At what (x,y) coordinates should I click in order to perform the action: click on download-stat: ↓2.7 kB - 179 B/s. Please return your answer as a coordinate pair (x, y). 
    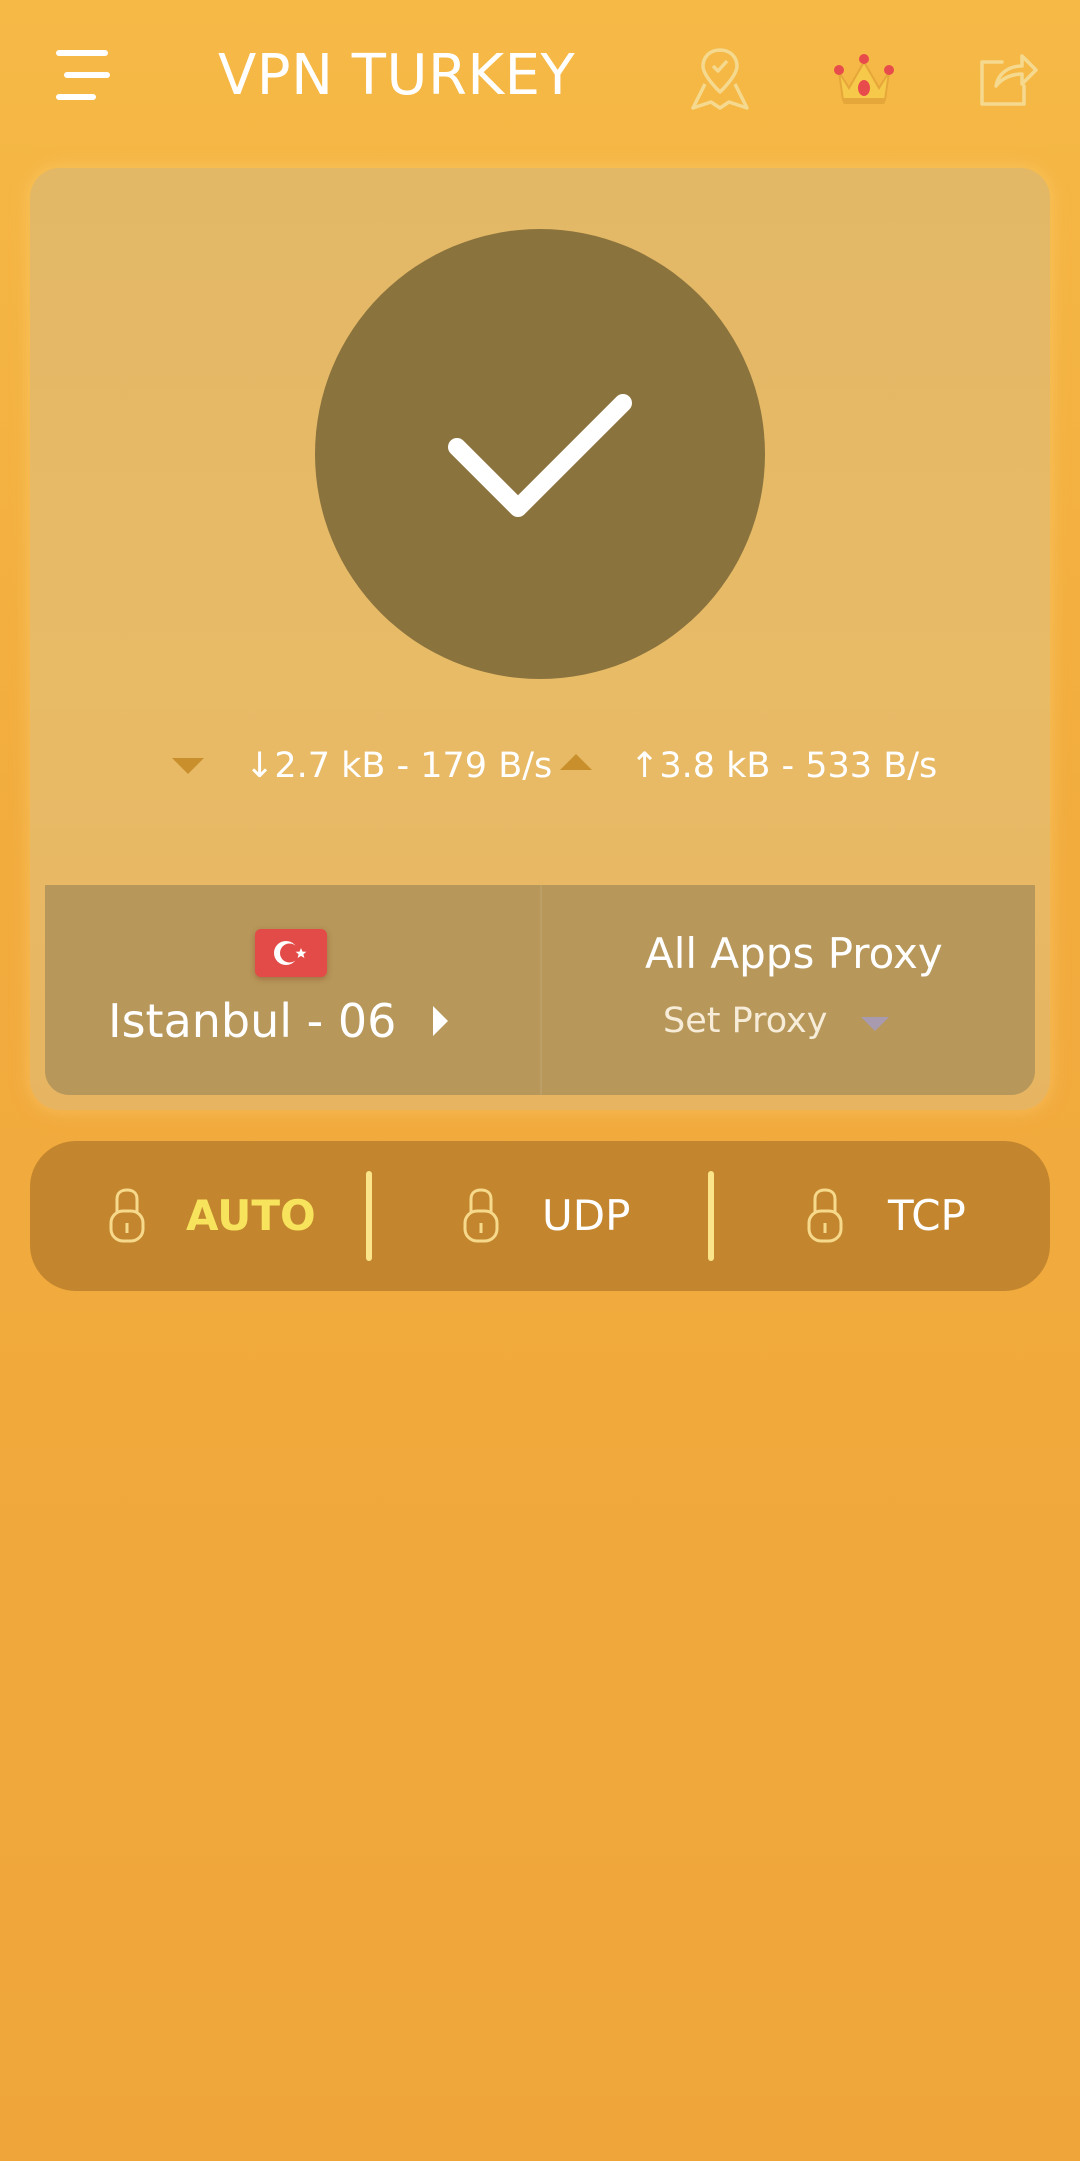
    Looking at the image, I should click on (399, 766).